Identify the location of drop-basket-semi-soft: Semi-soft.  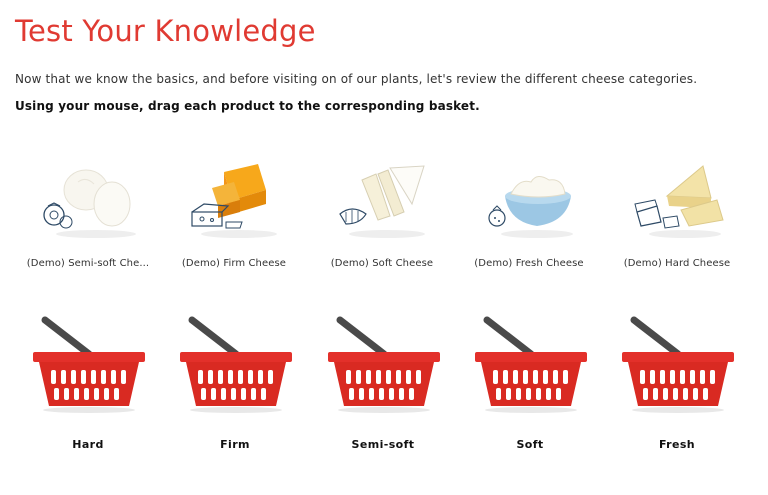
(383, 385).